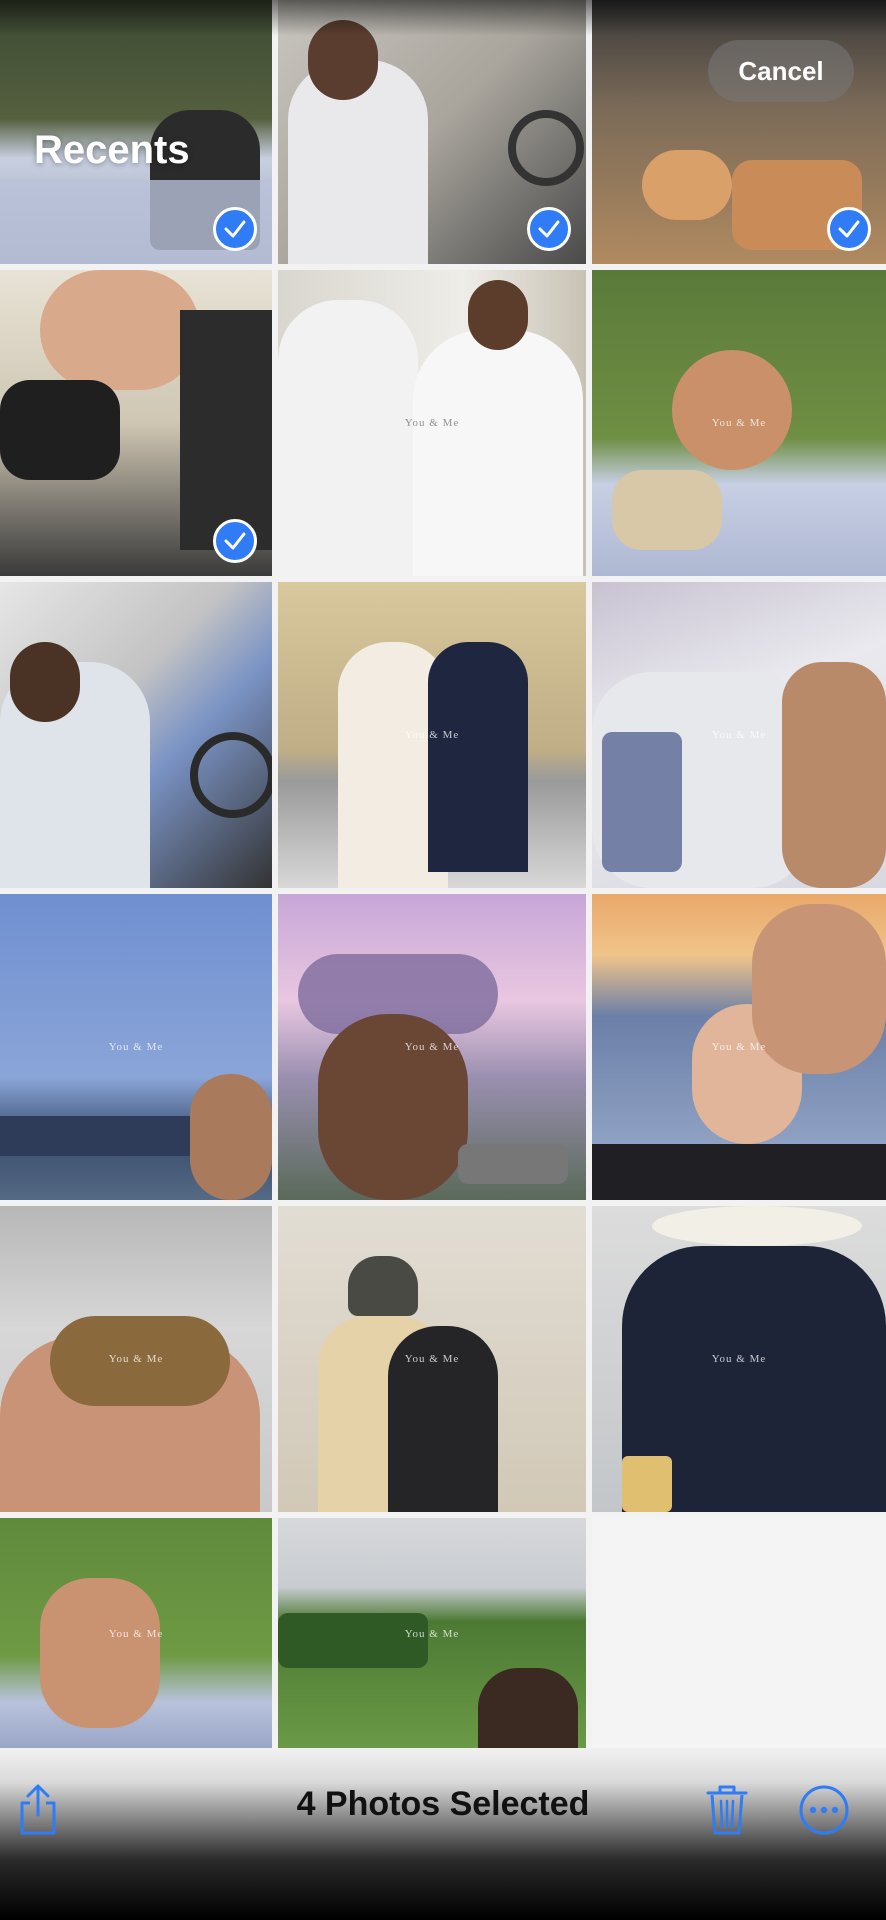  What do you see at coordinates (781, 71) in the screenshot?
I see `cancel-button: Cancel` at bounding box center [781, 71].